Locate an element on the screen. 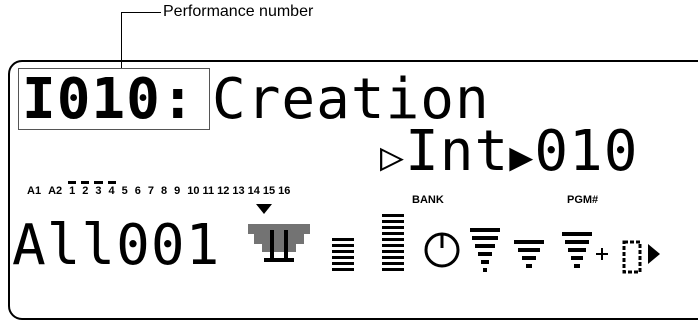  program-number: 010 is located at coordinates (586, 151).